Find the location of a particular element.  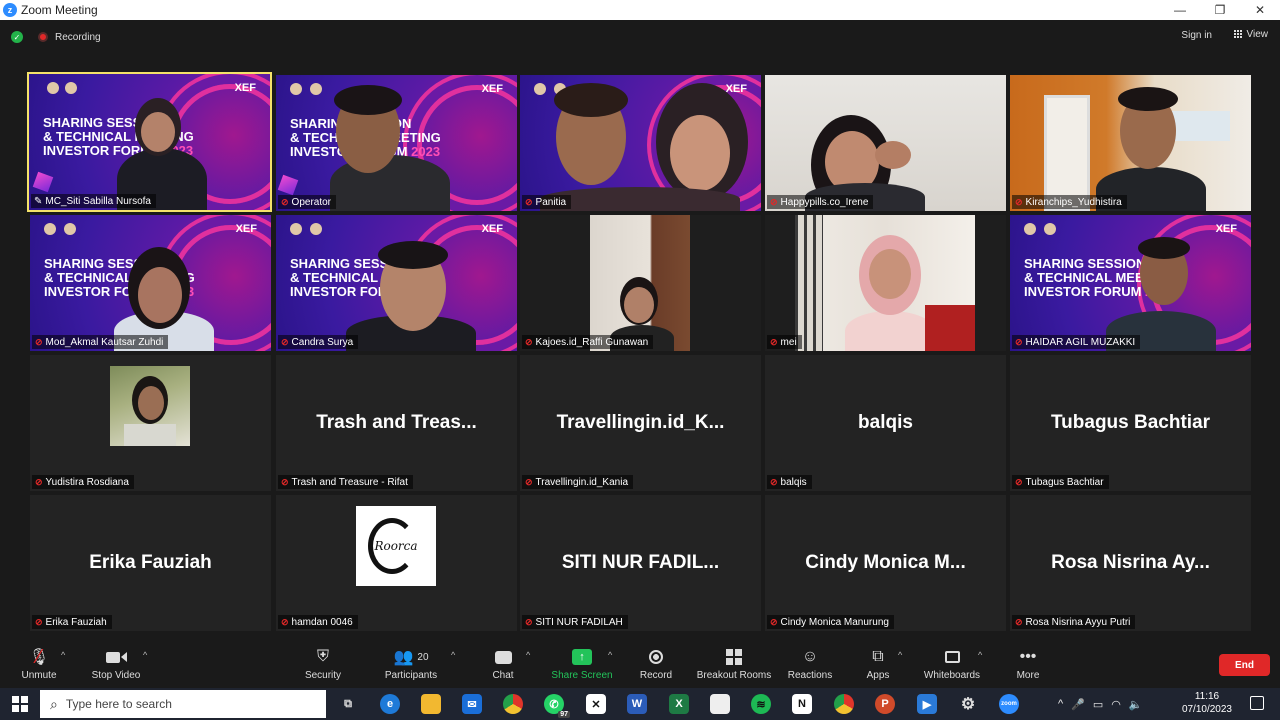

view-button: View is located at coordinates (1250, 34).